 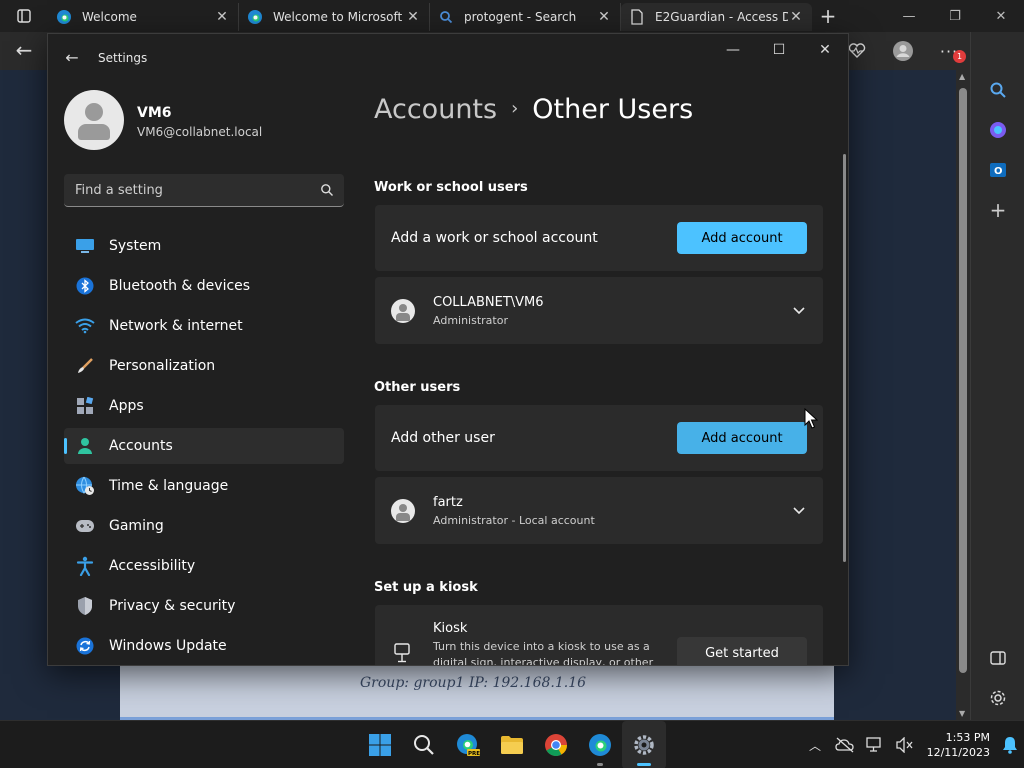 I want to click on nav-item-accounts: Accounts, so click(x=204, y=446).